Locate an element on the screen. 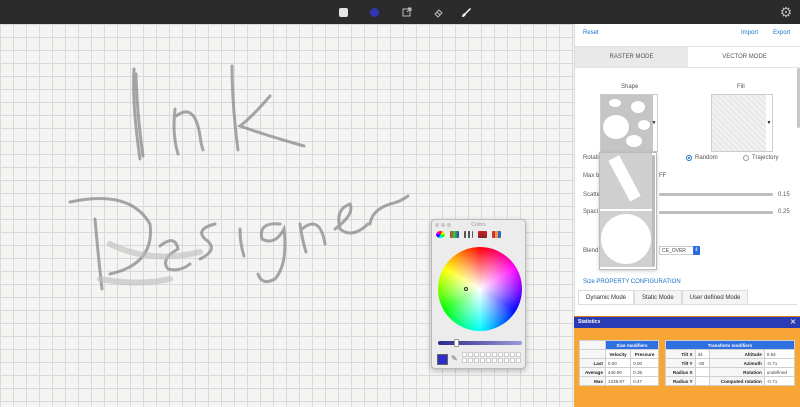 Image resolution: width=800 pixels, height=407 pixels. row-label: Rotation is located at coordinates (736, 372).